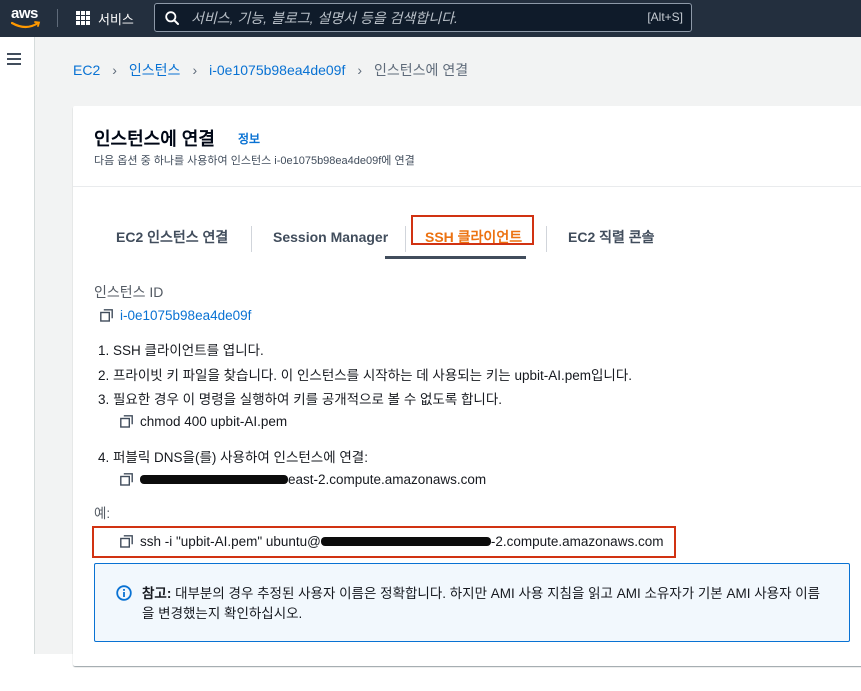 The height and width of the screenshot is (691, 861). I want to click on services-menu-button: 서비스, so click(105, 18).